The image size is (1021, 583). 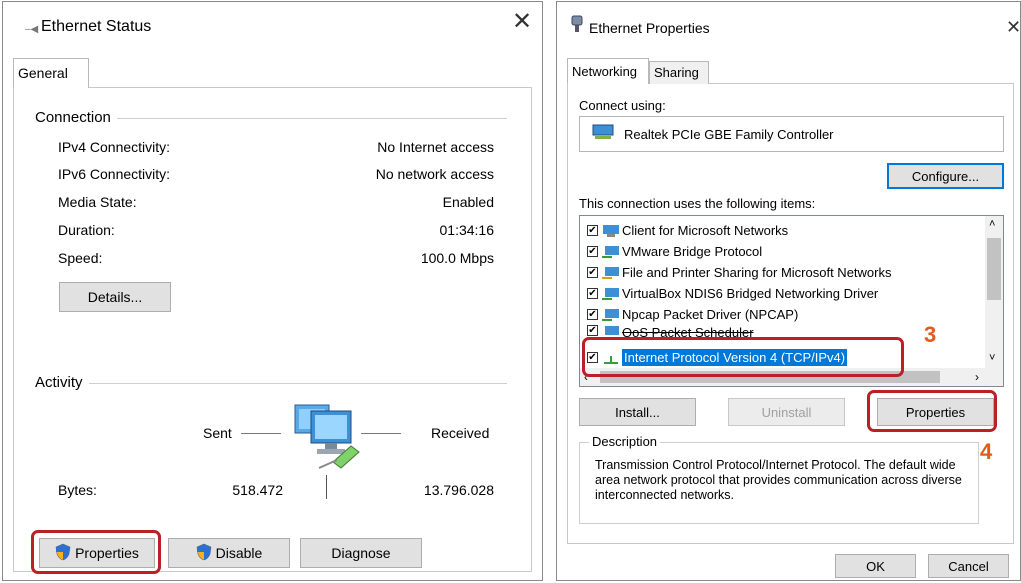 What do you see at coordinates (32, 29) in the screenshot?
I see `ethernet-title-icon: ‒◀` at bounding box center [32, 29].